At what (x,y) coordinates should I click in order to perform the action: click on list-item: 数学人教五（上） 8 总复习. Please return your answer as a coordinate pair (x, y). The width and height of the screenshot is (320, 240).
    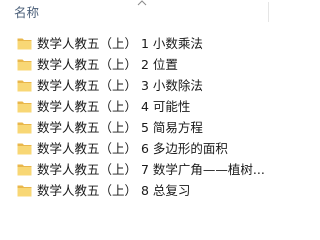
    Looking at the image, I should click on (136, 191).